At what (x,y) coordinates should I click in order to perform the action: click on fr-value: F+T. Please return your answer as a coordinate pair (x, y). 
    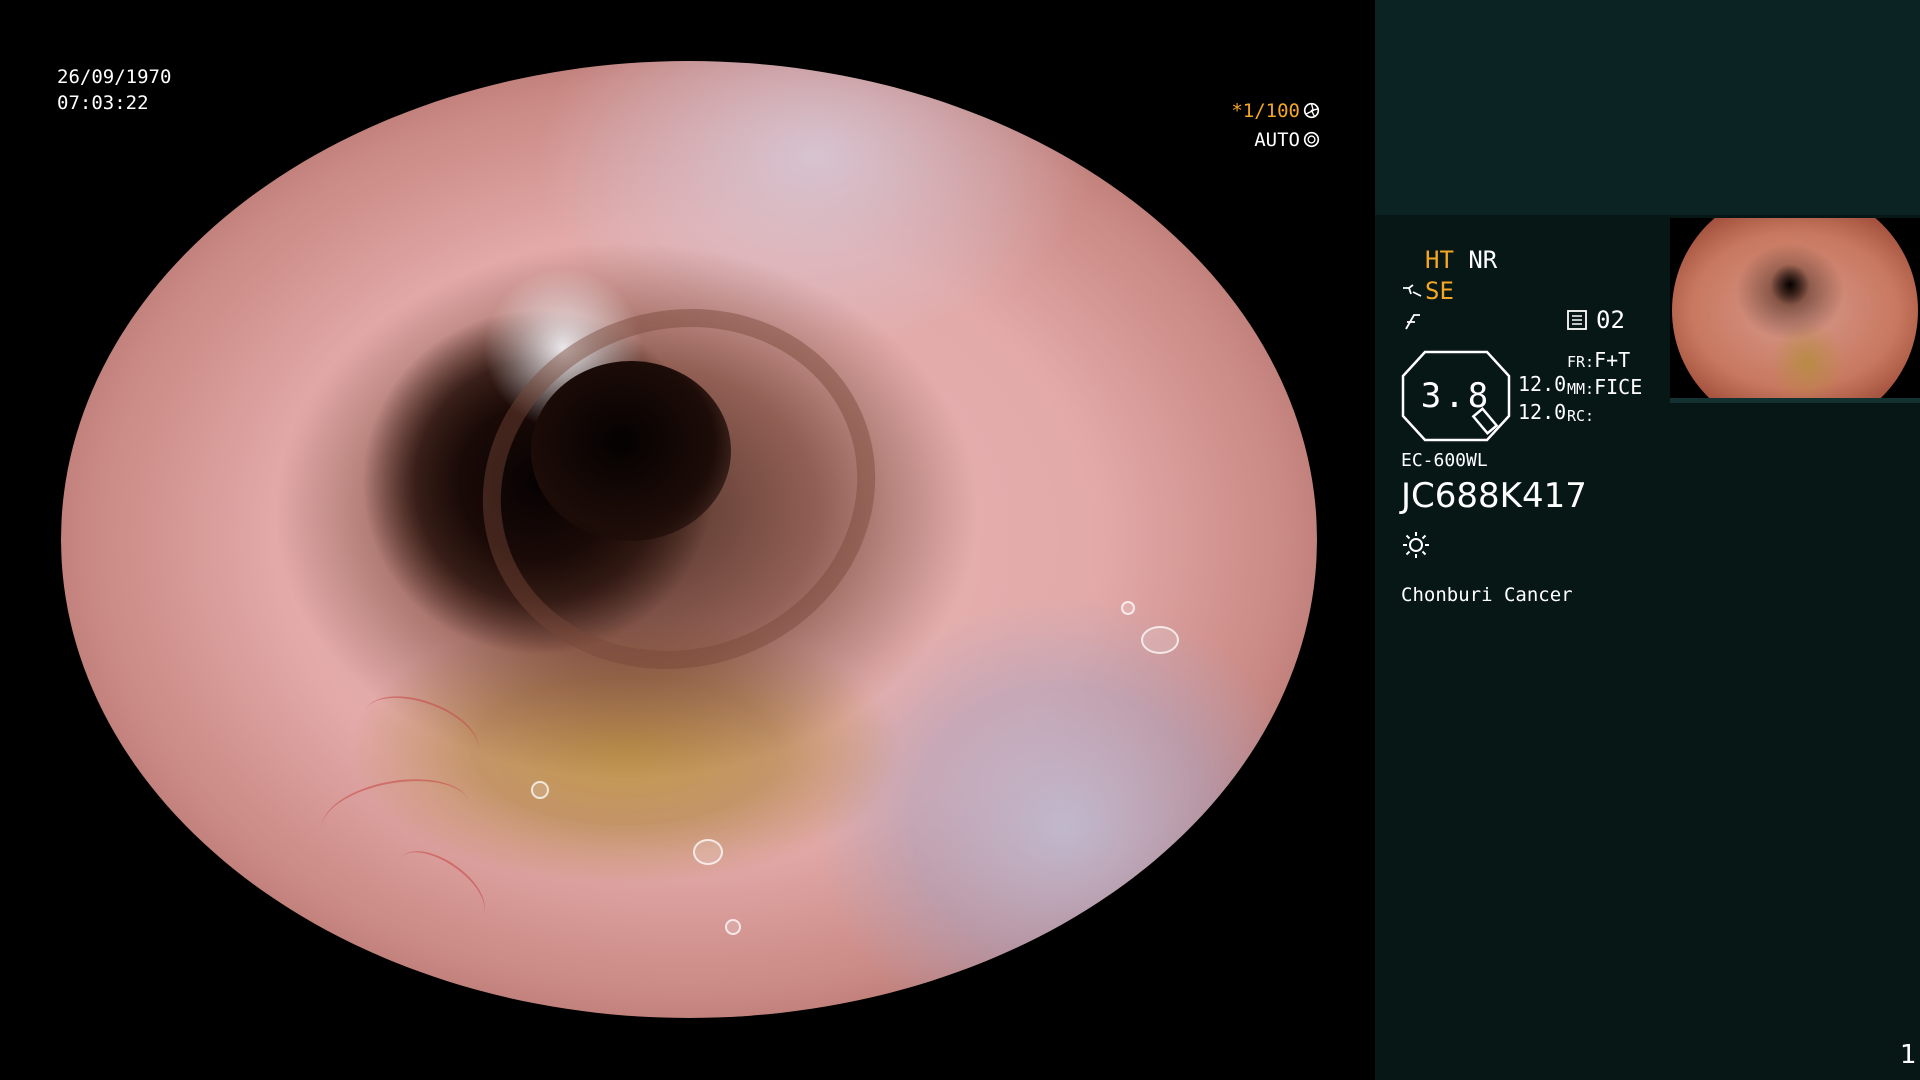
    Looking at the image, I should click on (1612, 360).